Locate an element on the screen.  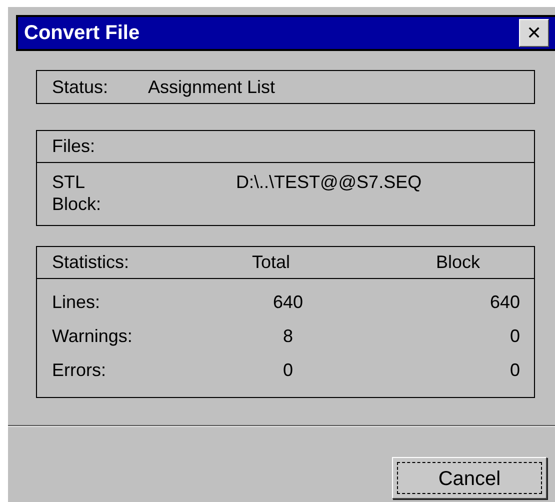
status-value: Assignment List is located at coordinates (212, 87).